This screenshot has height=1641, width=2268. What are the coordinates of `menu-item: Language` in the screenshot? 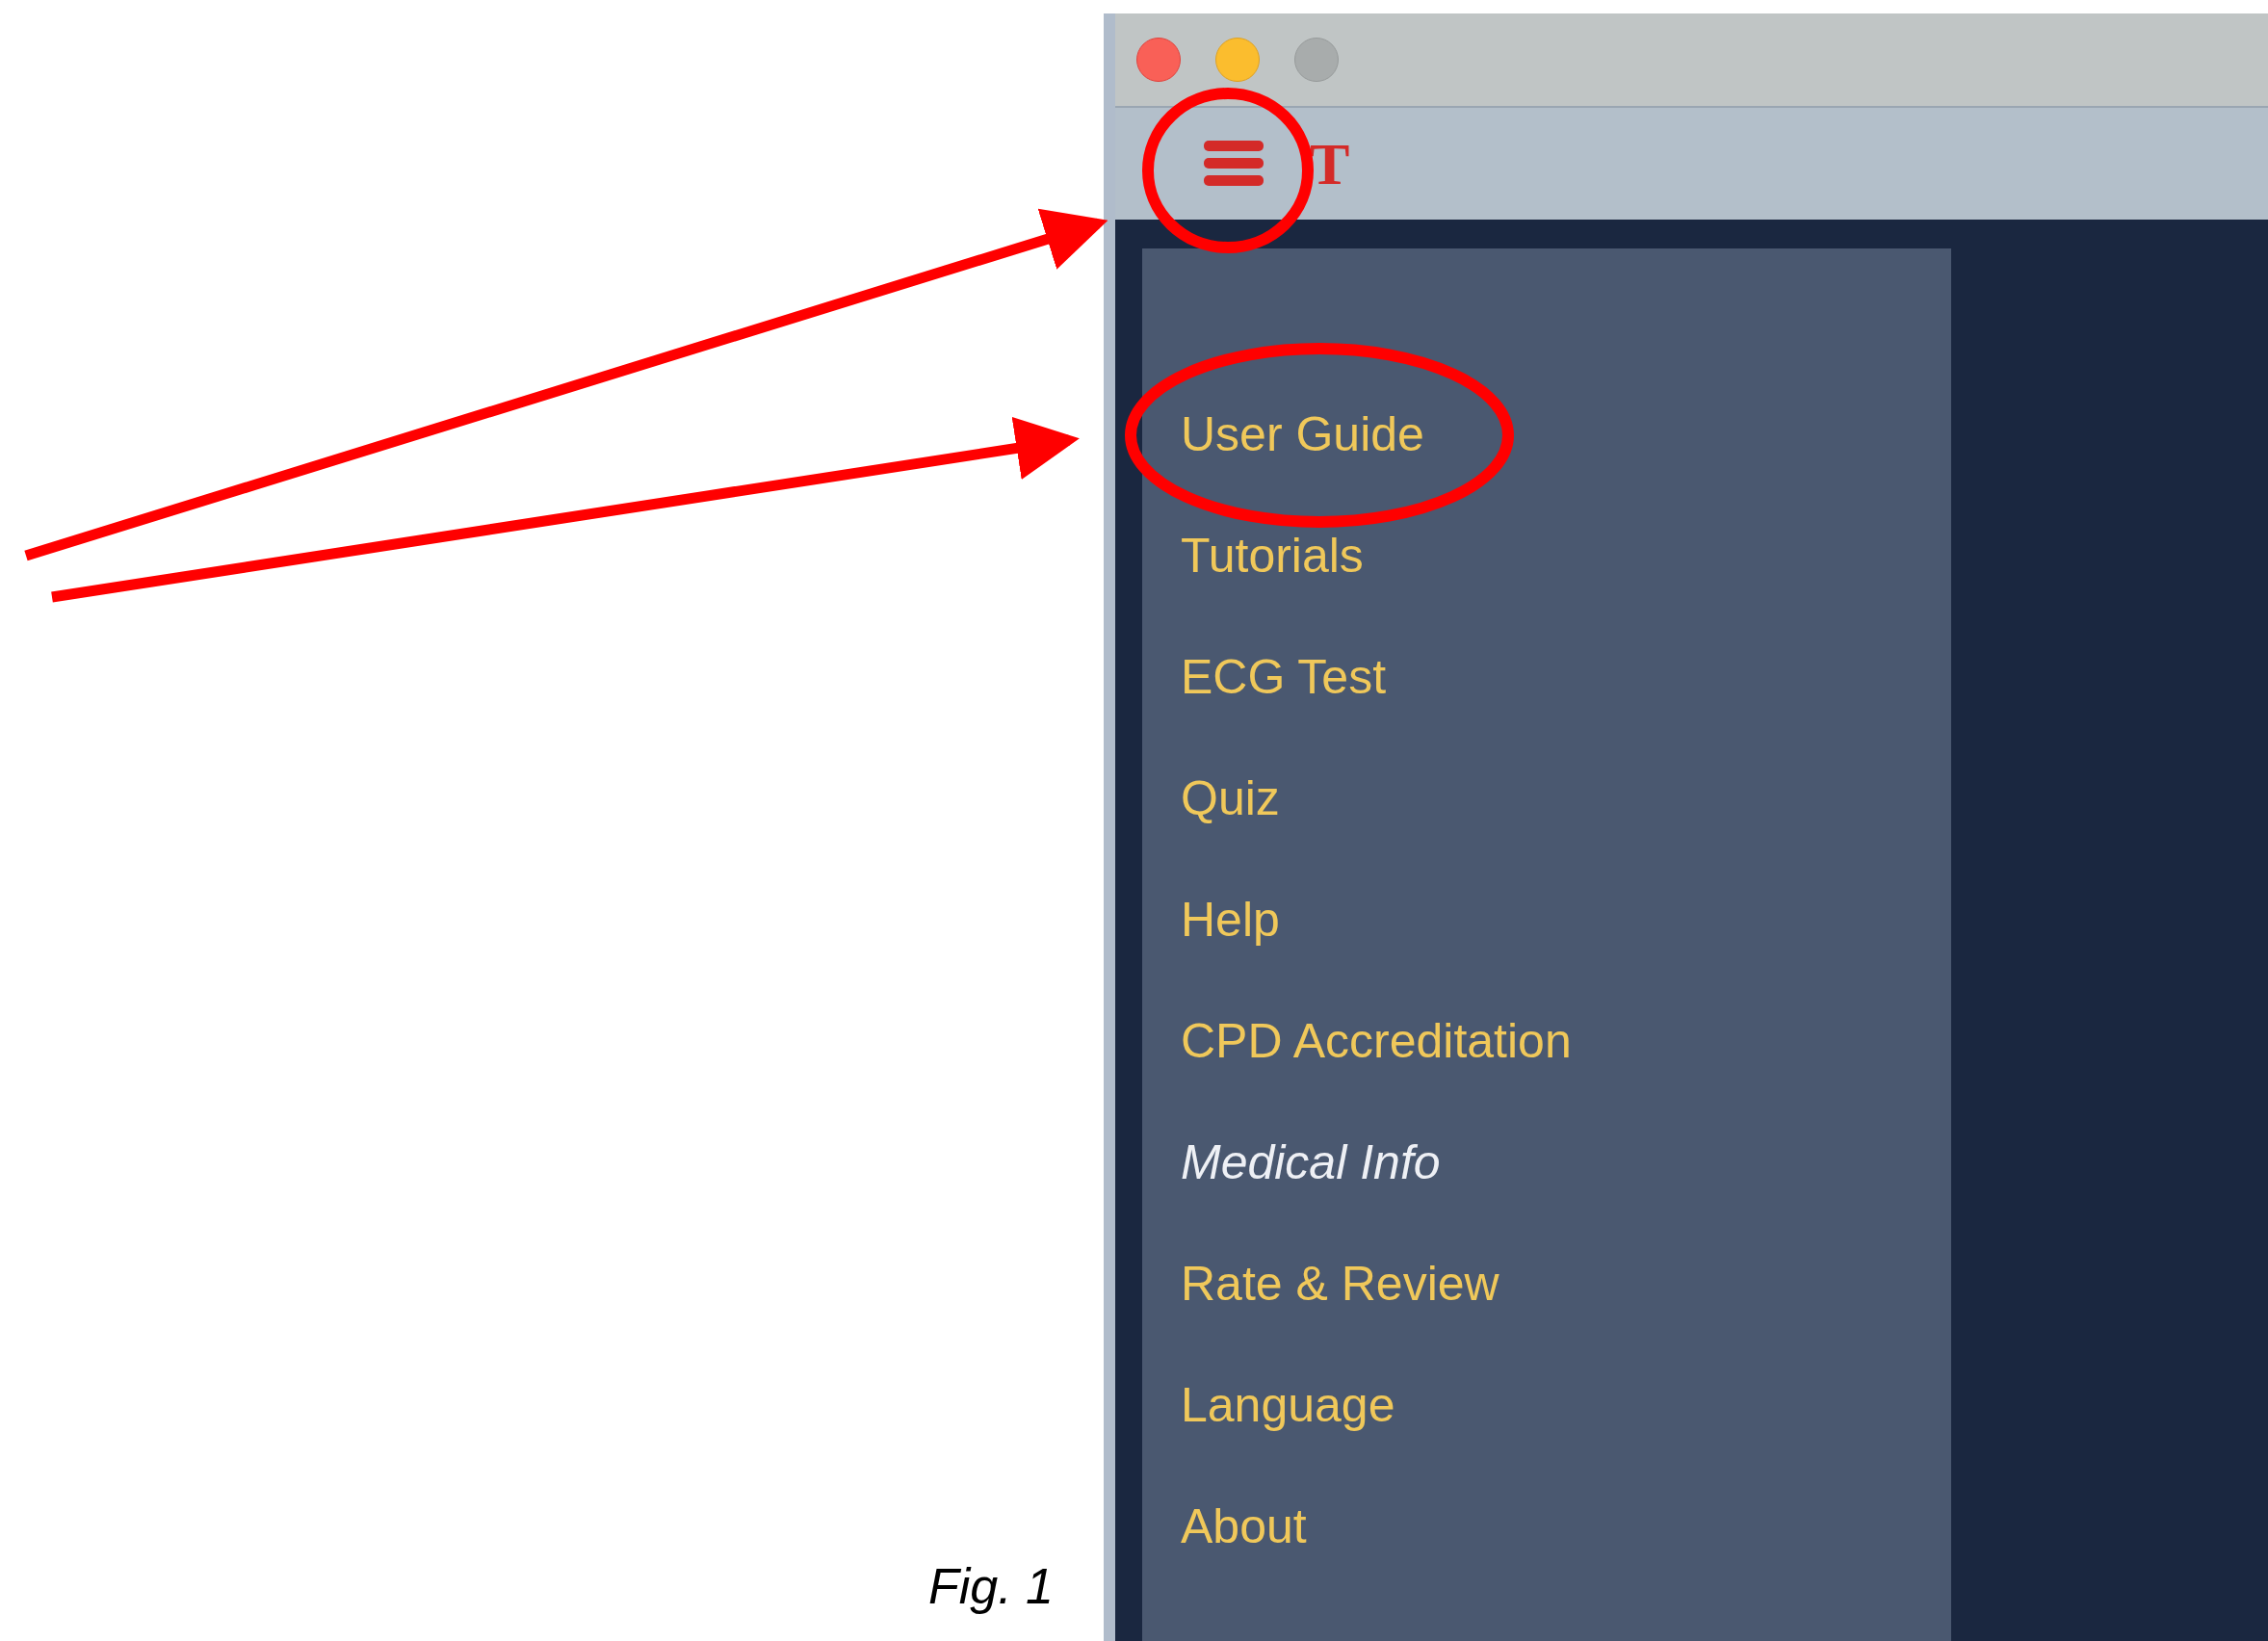 It's located at (1288, 1405).